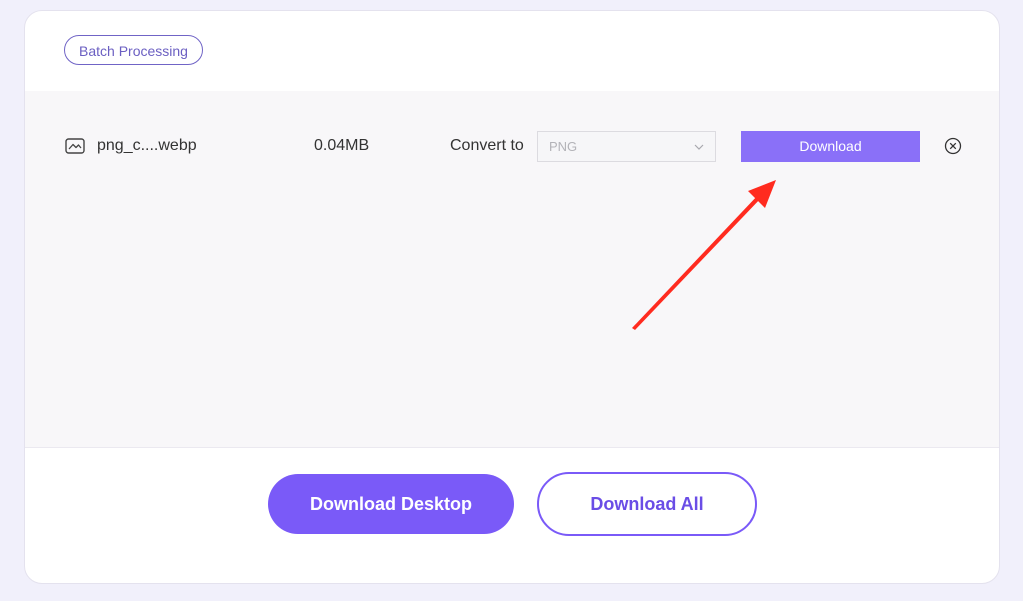  I want to click on format-select-value: PNG, so click(563, 146).